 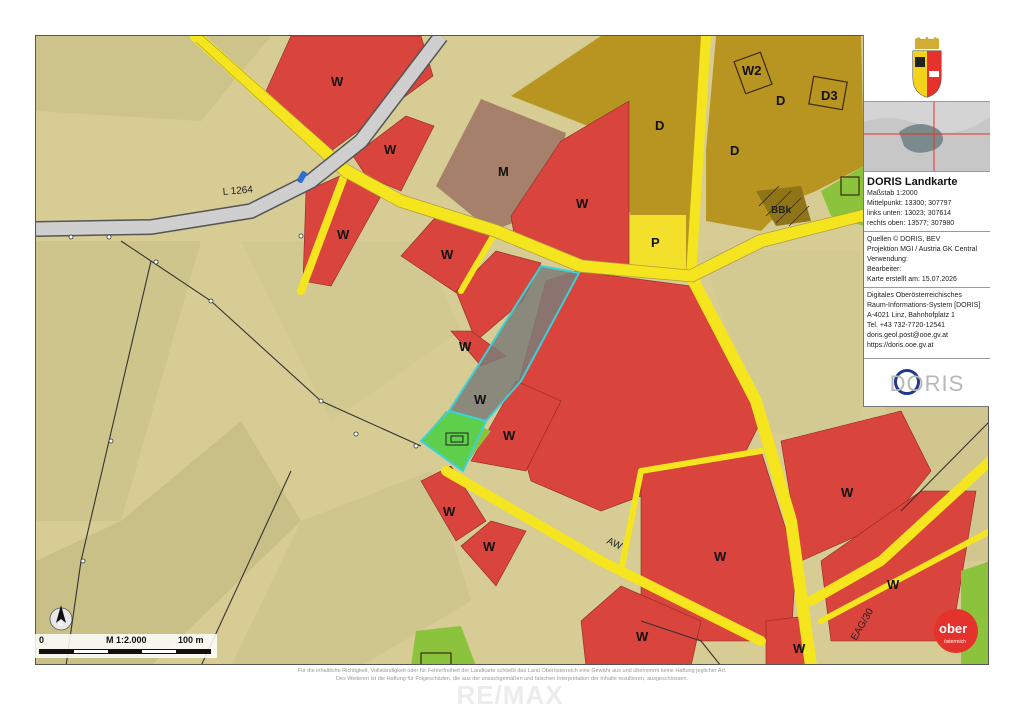 I want to click on zone-label-w7: W, so click(x=509, y=435).